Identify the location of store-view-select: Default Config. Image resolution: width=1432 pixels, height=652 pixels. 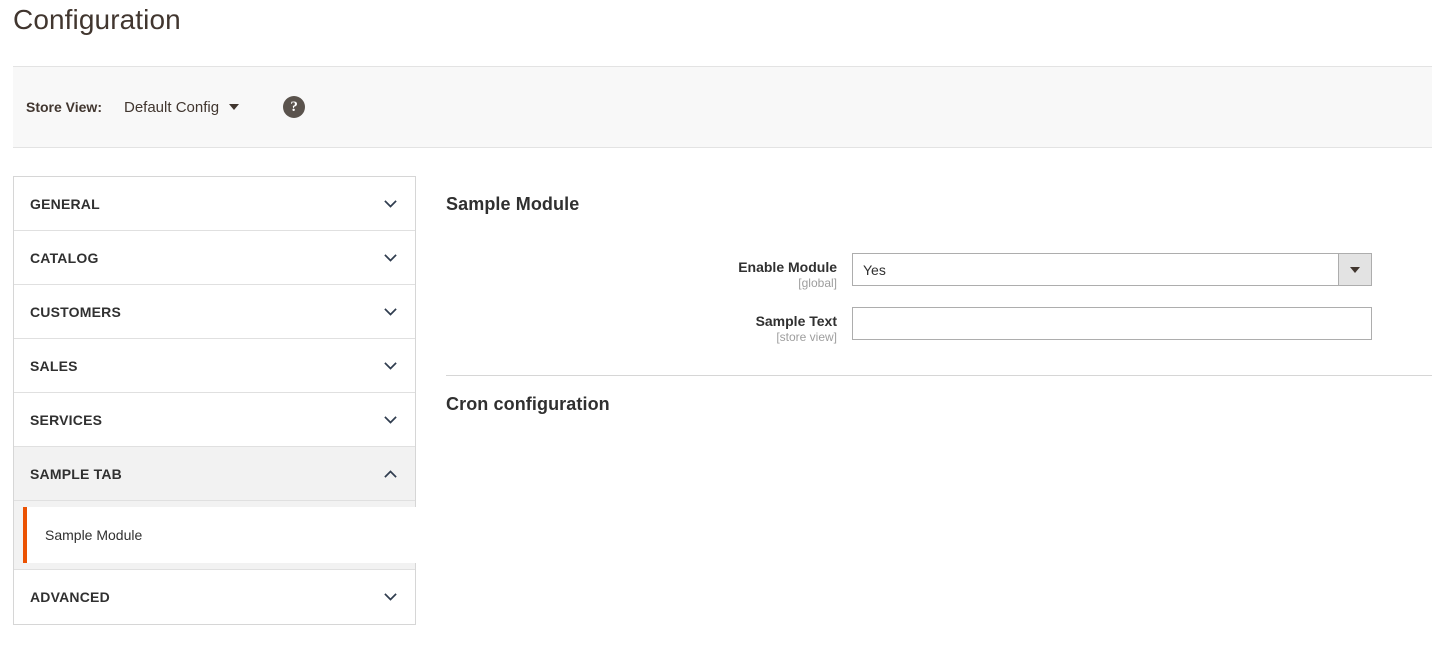
(182, 107).